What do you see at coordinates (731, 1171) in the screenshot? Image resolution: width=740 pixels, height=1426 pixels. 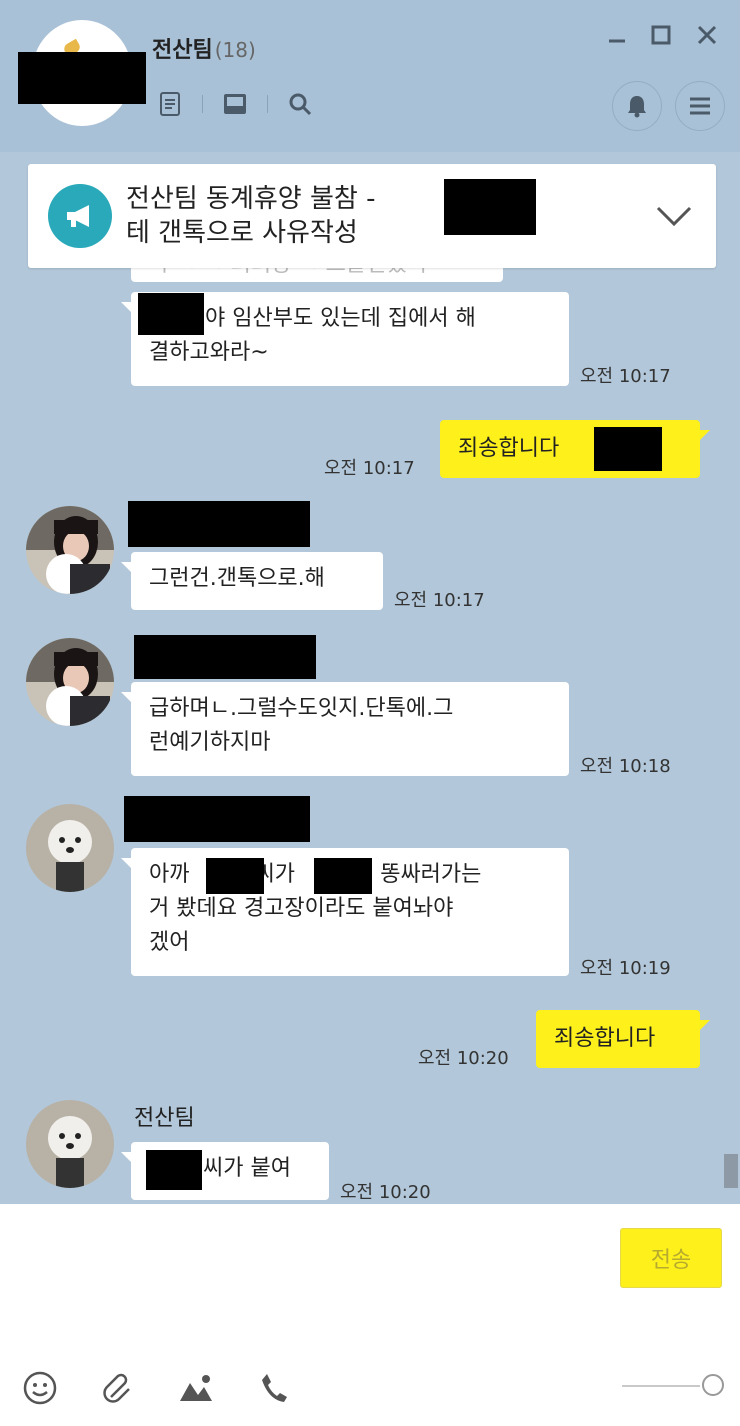 I see `scrollbar-thumb` at bounding box center [731, 1171].